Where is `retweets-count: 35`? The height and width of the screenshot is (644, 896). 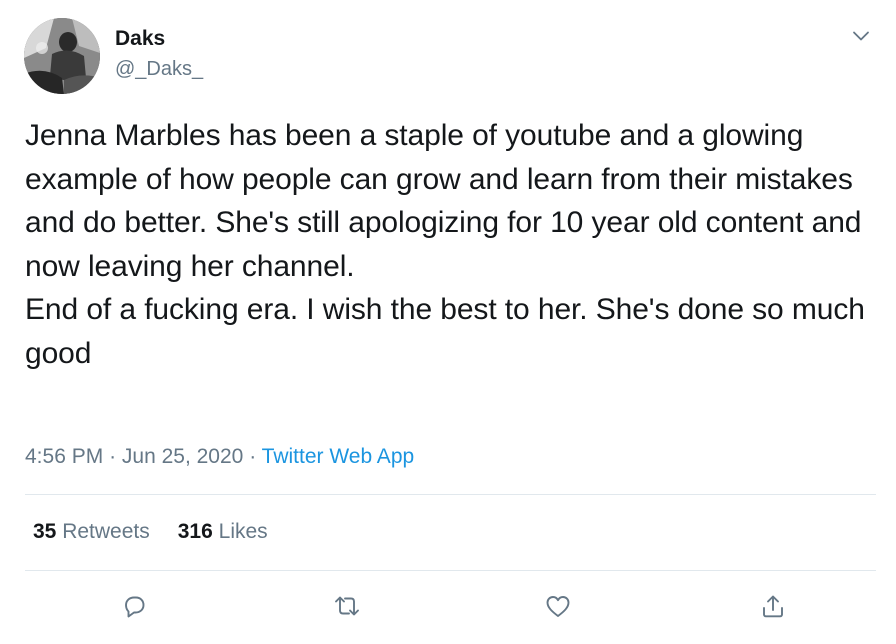 retweets-count: 35 is located at coordinates (45, 531).